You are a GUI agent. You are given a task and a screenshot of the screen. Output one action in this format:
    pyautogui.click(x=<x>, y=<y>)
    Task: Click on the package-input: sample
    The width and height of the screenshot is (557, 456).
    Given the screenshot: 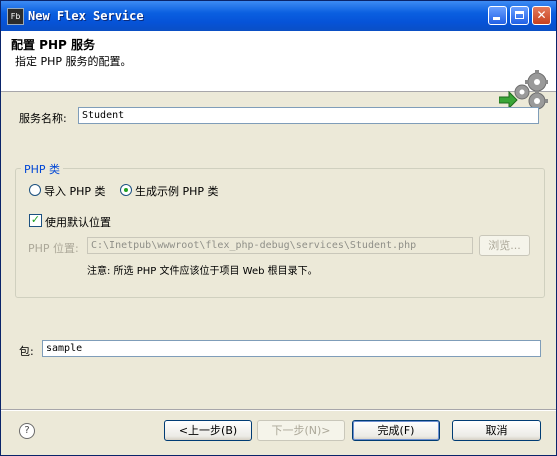 What is the action you would take?
    pyautogui.click(x=291, y=348)
    